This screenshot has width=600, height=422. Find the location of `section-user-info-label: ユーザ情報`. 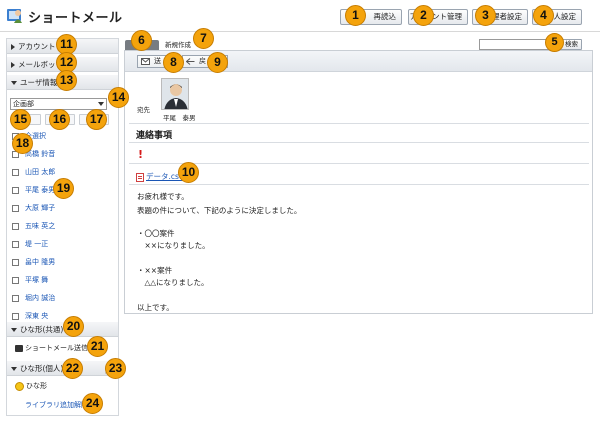

section-user-info-label: ユーザ情報 is located at coordinates (39, 82).